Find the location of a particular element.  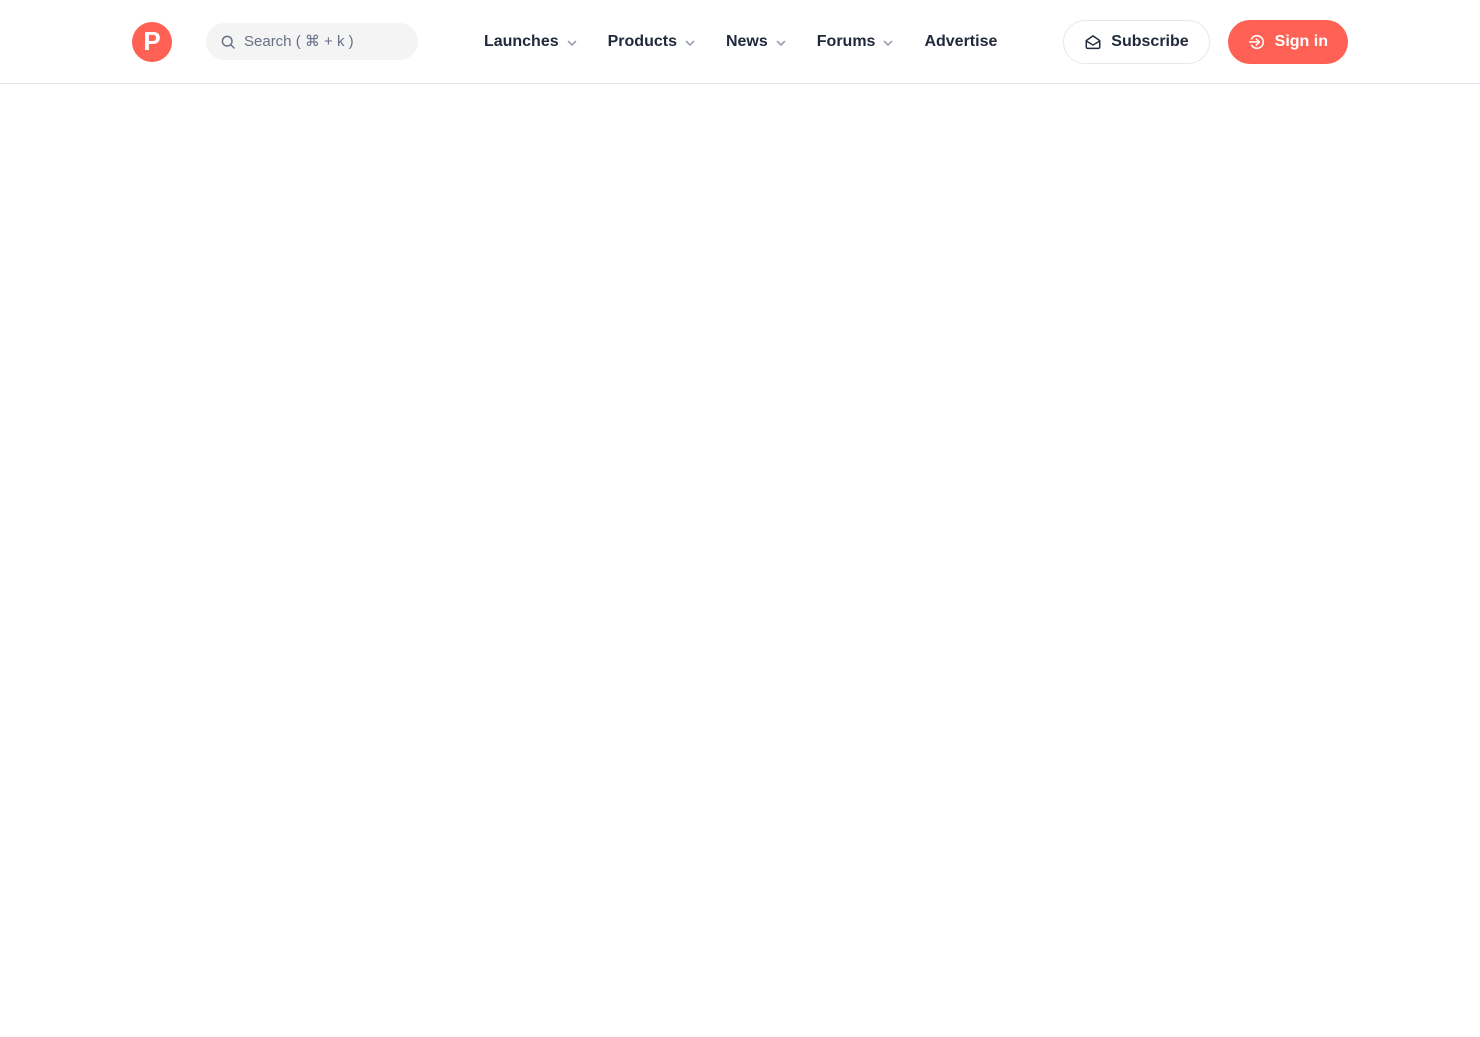

site-header: P Launches is located at coordinates (740, 42).